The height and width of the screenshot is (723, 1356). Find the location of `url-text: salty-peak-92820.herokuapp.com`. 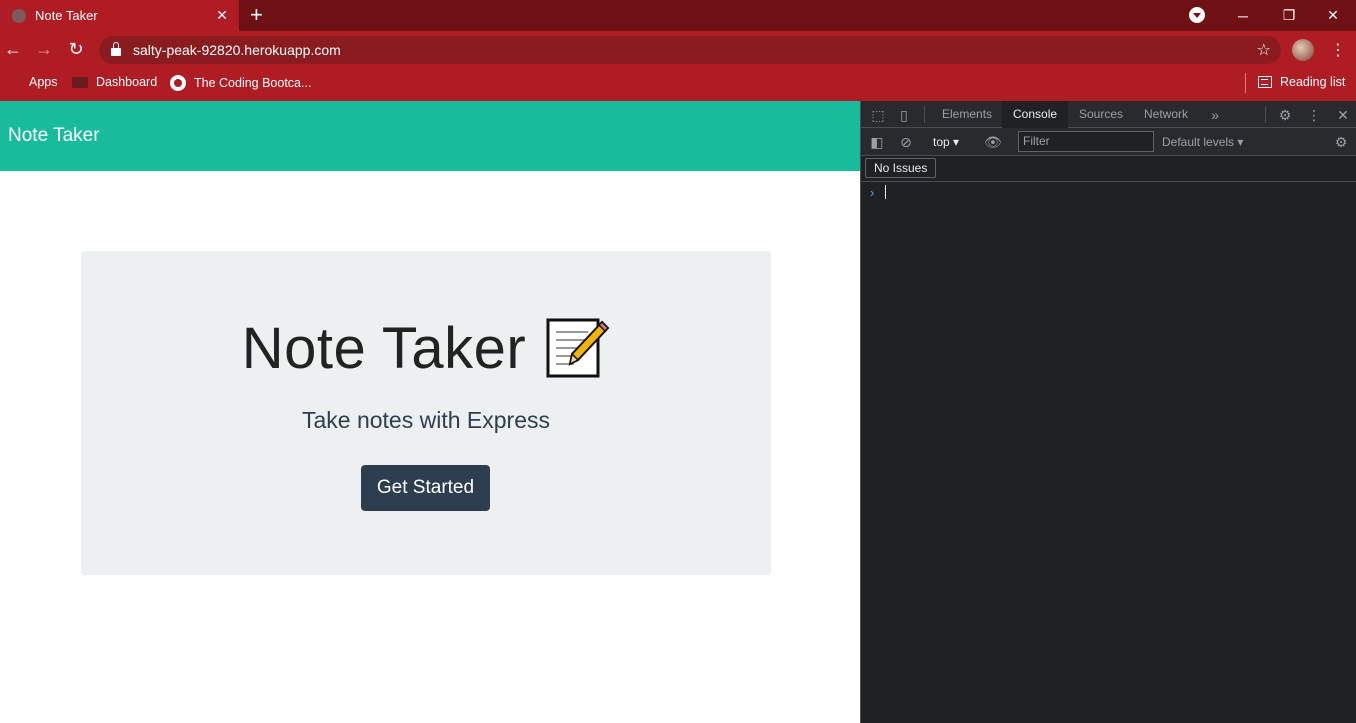

url-text: salty-peak-92820.herokuapp.com is located at coordinates (237, 50).